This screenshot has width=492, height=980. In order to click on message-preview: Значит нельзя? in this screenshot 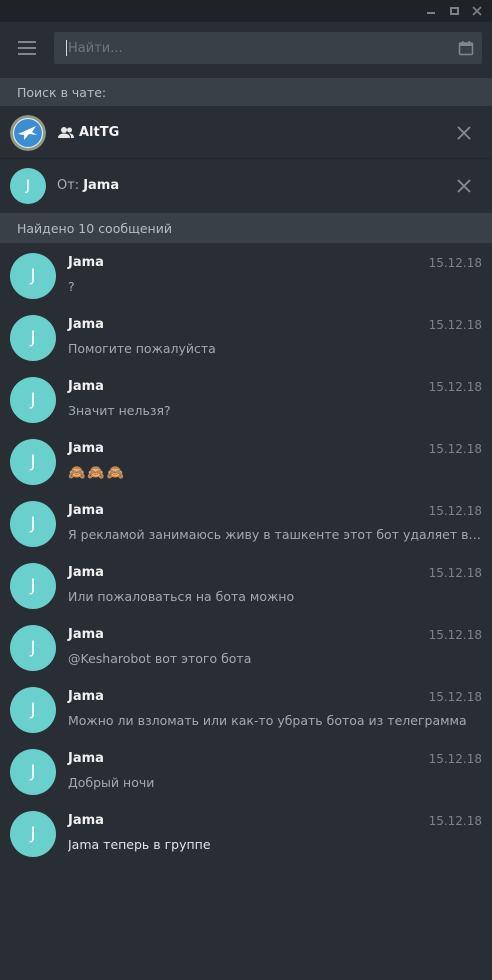, I will do `click(119, 410)`.